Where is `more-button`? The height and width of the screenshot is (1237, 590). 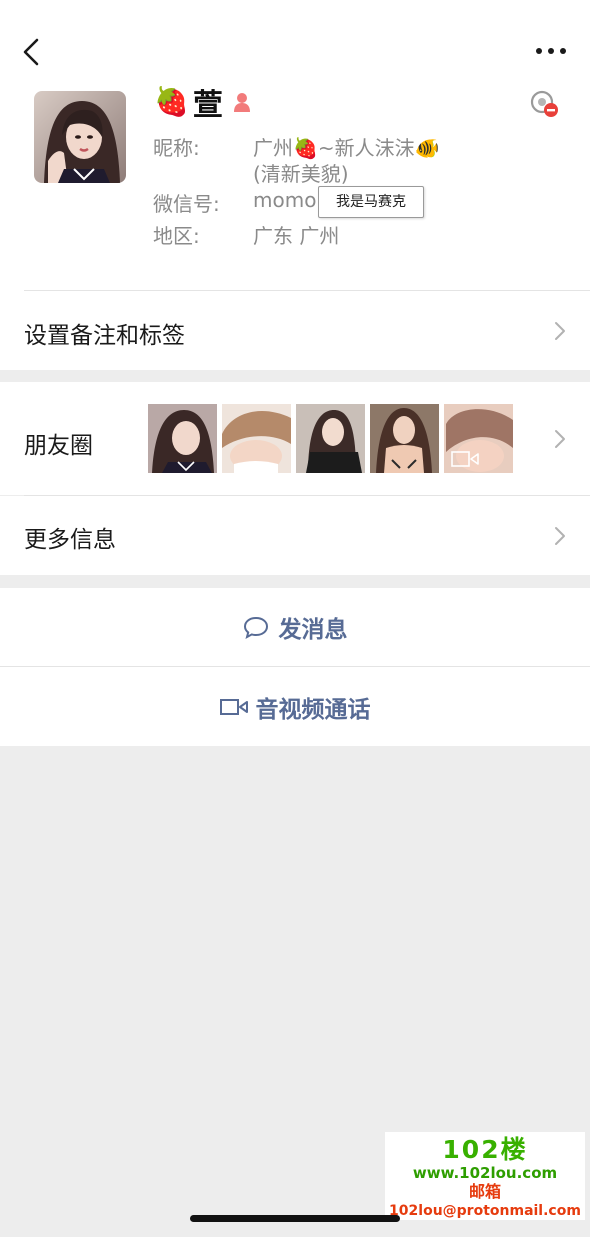 more-button is located at coordinates (552, 51).